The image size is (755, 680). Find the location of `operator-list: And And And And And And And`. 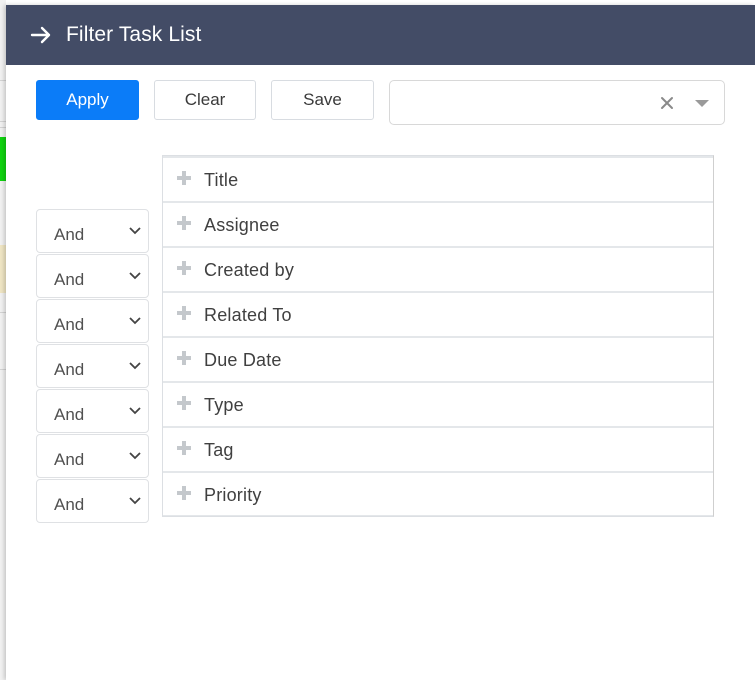

operator-list: And And And And And And And is located at coordinates (92, 366).